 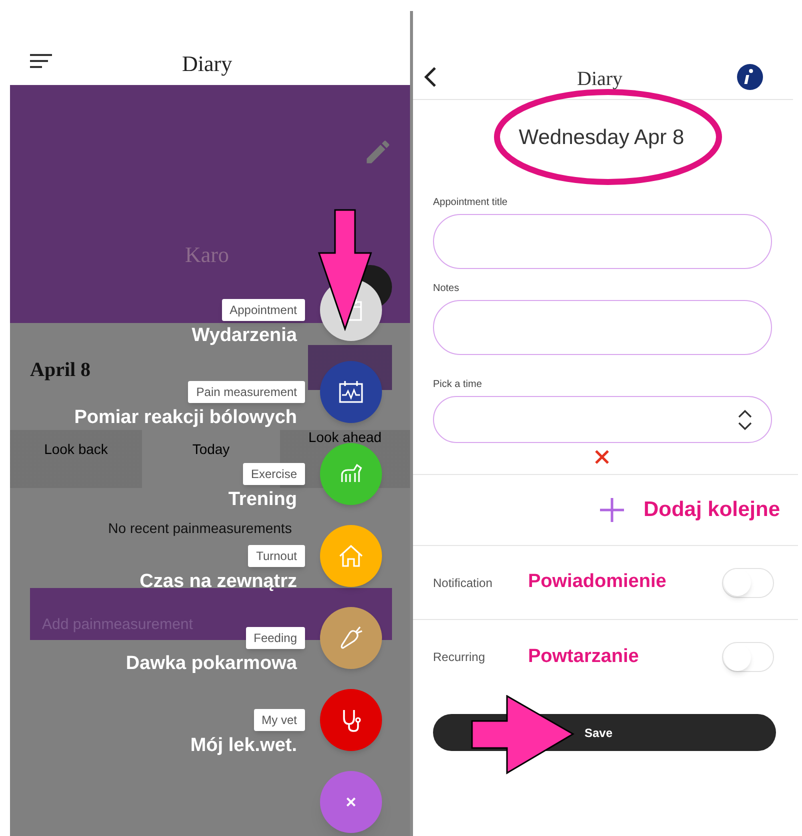 What do you see at coordinates (459, 657) in the screenshot?
I see `toggle-label: Recurring` at bounding box center [459, 657].